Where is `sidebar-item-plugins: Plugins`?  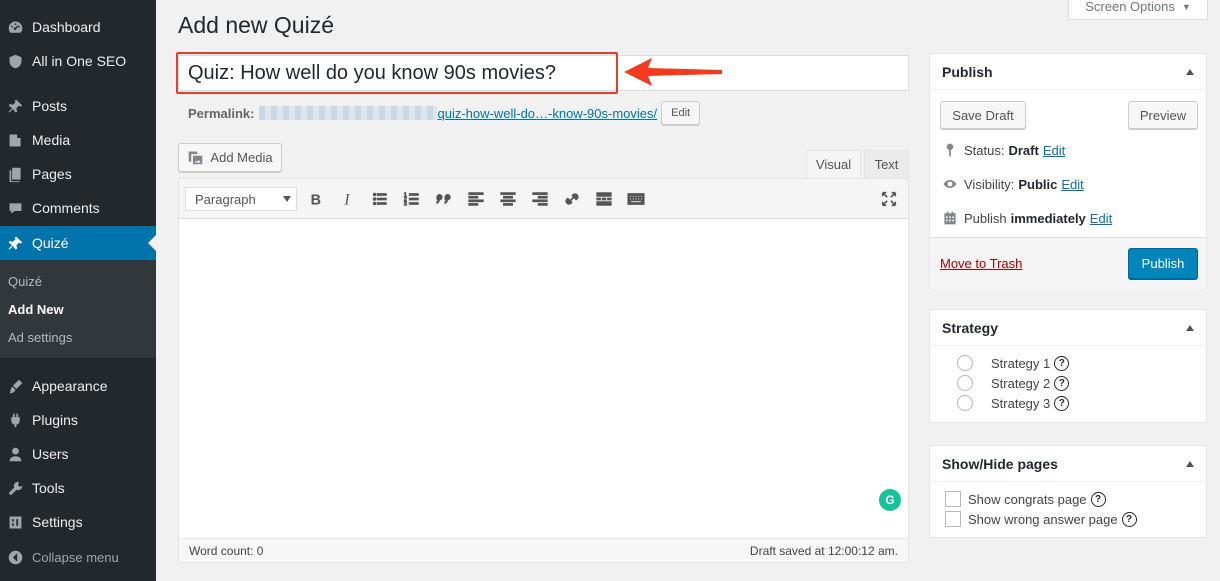 sidebar-item-plugins: Plugins is located at coordinates (78, 420).